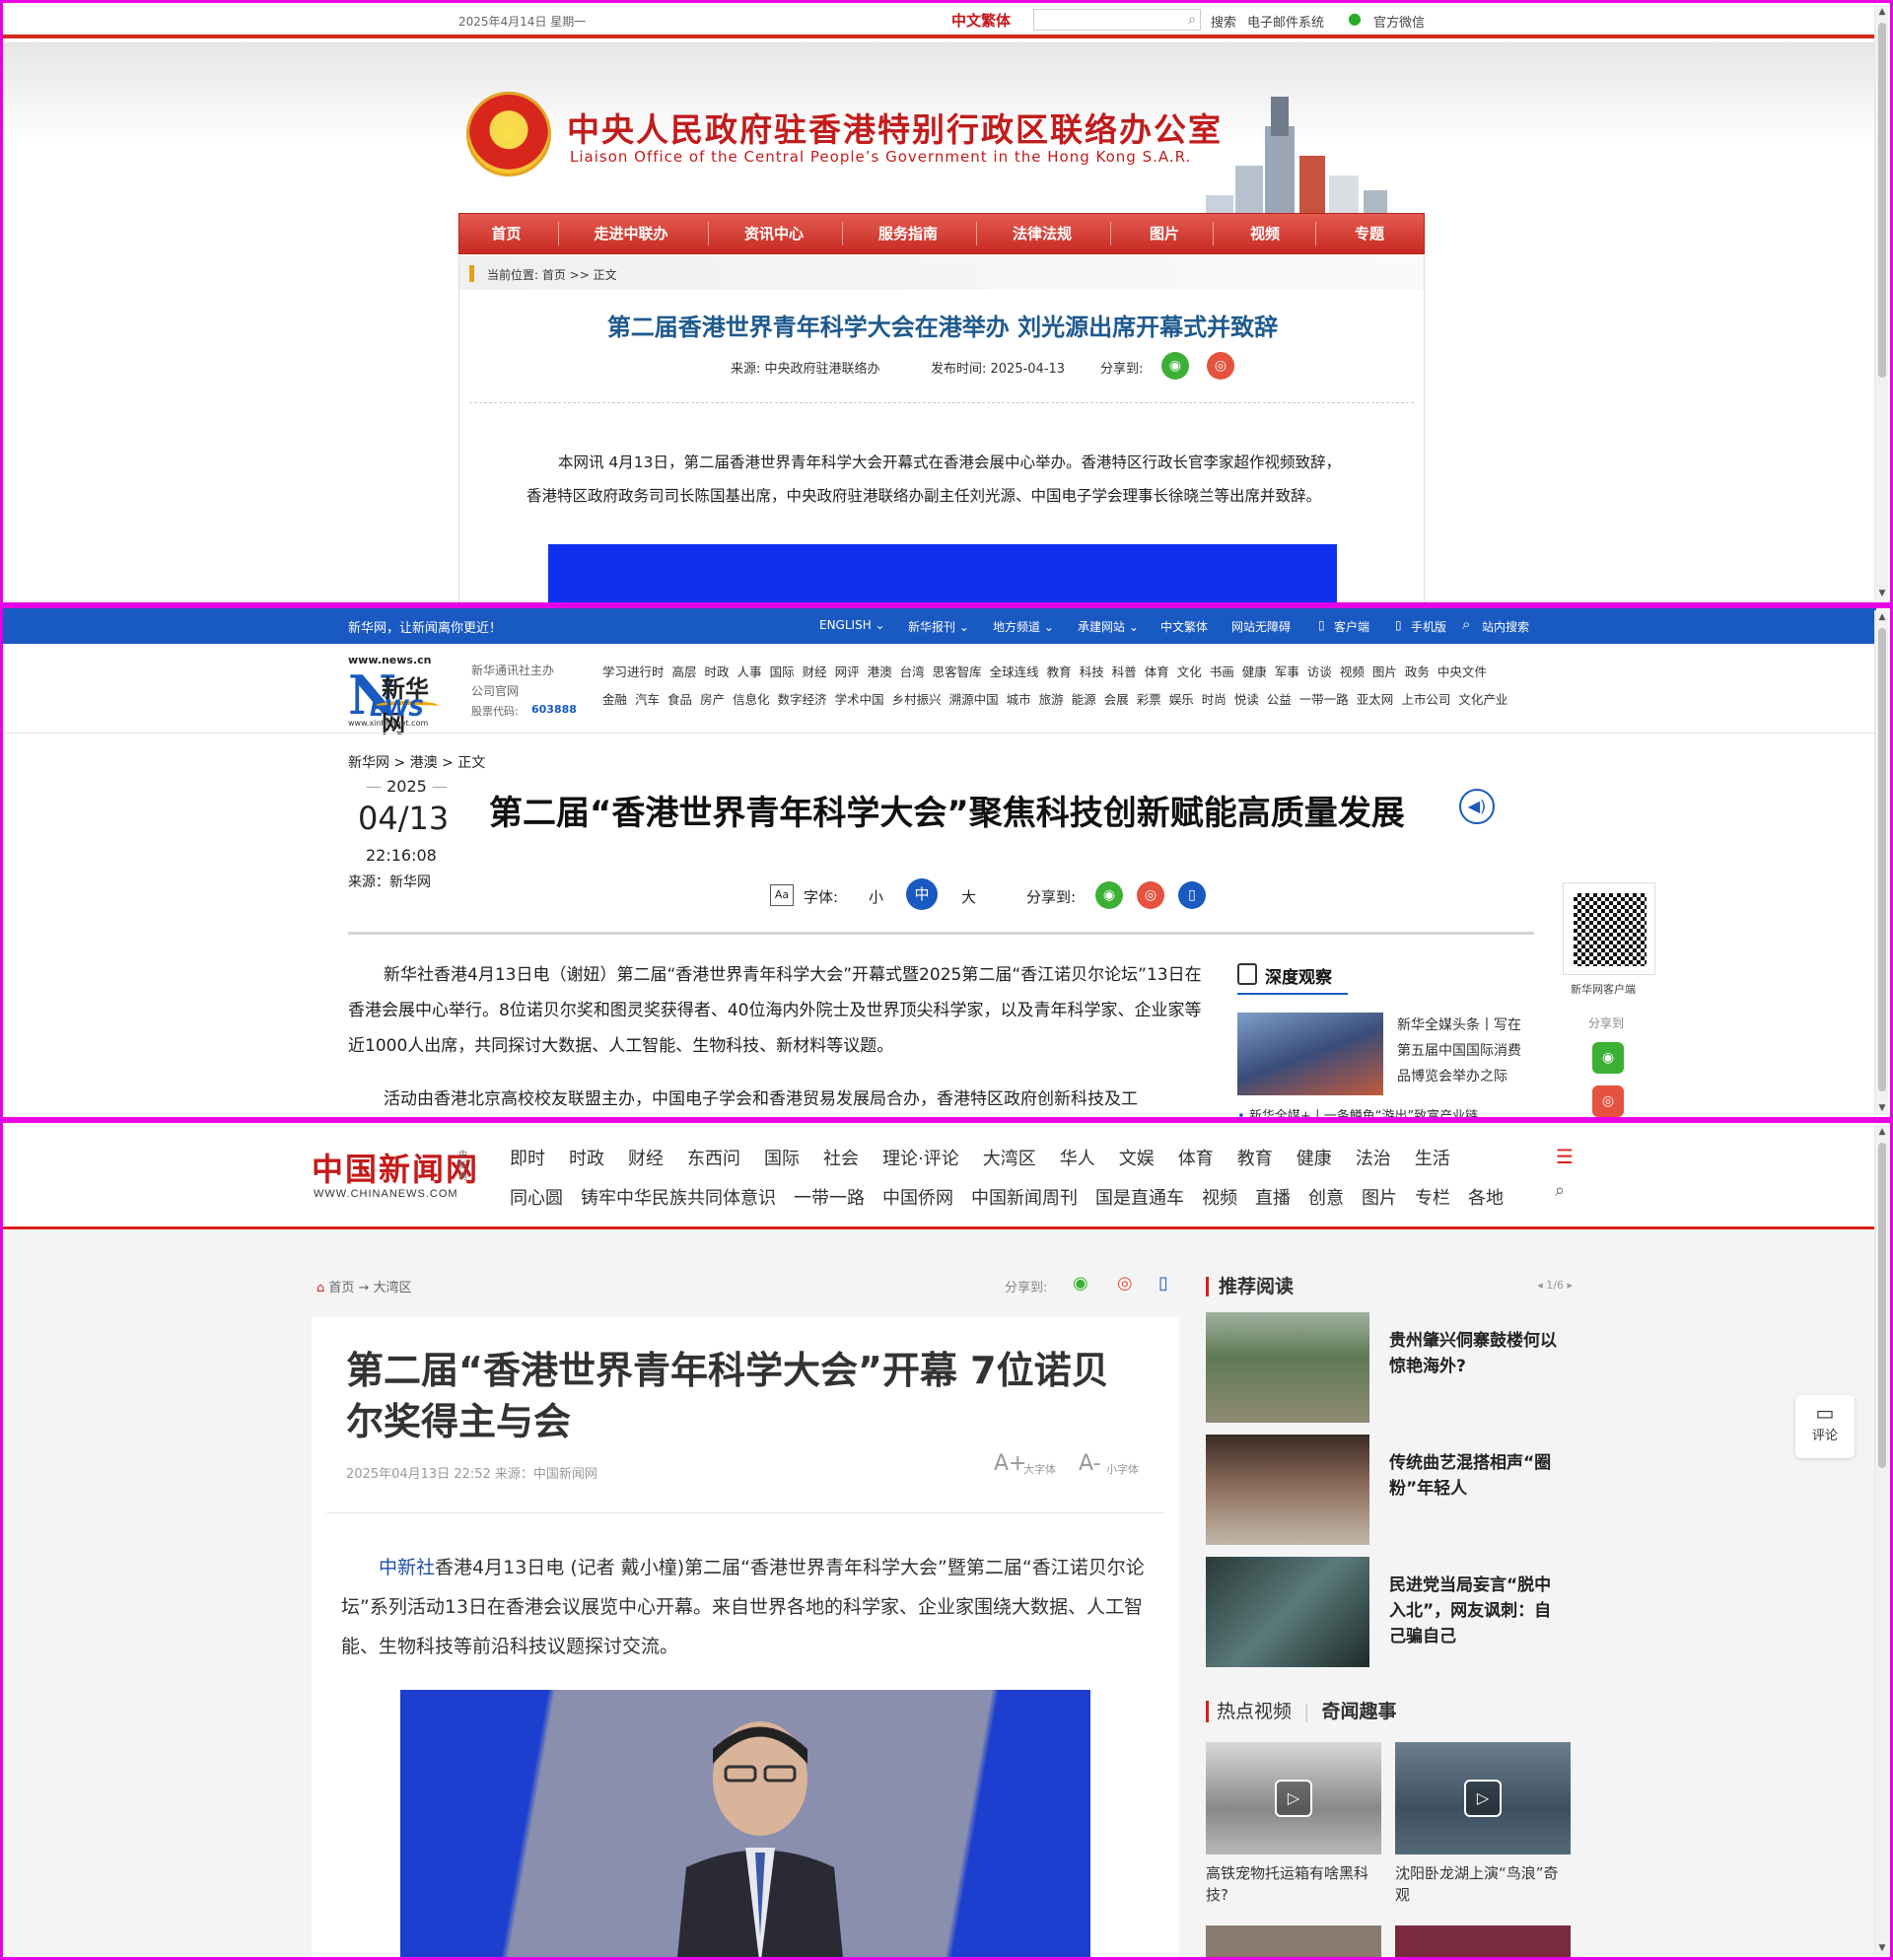 This screenshot has width=1893, height=1960. What do you see at coordinates (712, 699) in the screenshot?
I see `channel-link-3: 房产` at bounding box center [712, 699].